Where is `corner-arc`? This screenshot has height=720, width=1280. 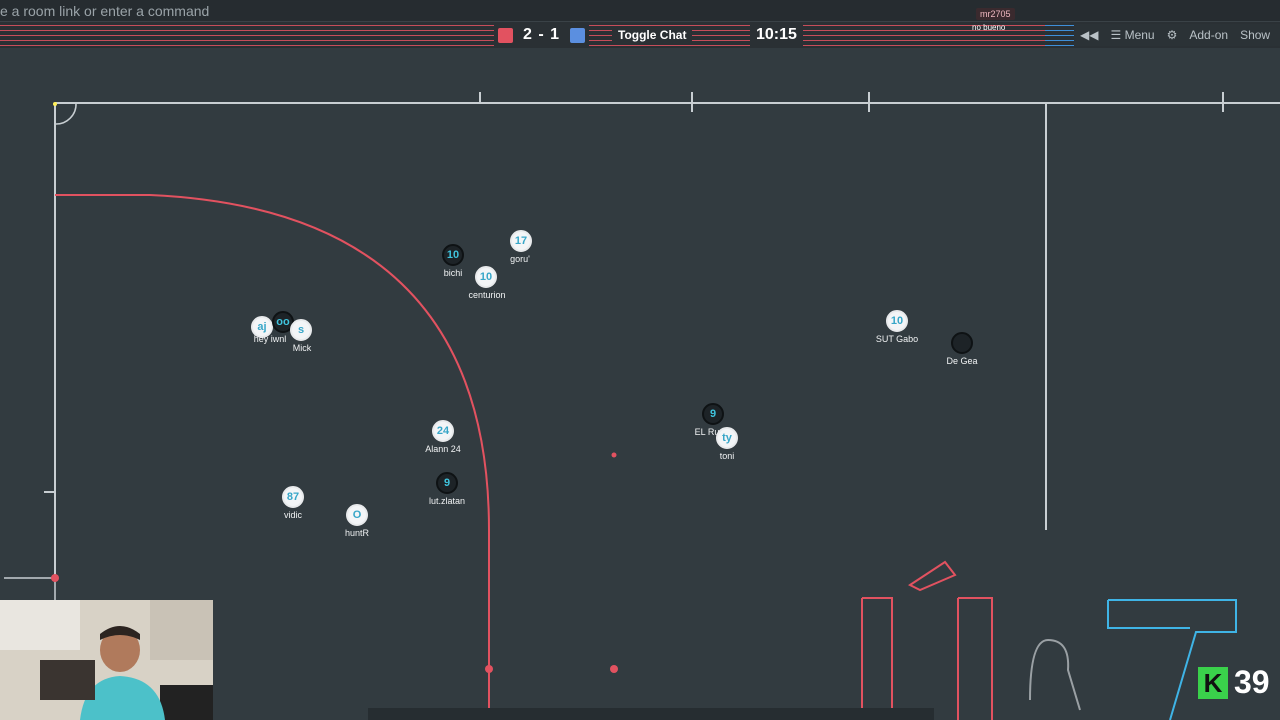 corner-arc is located at coordinates (65, 113).